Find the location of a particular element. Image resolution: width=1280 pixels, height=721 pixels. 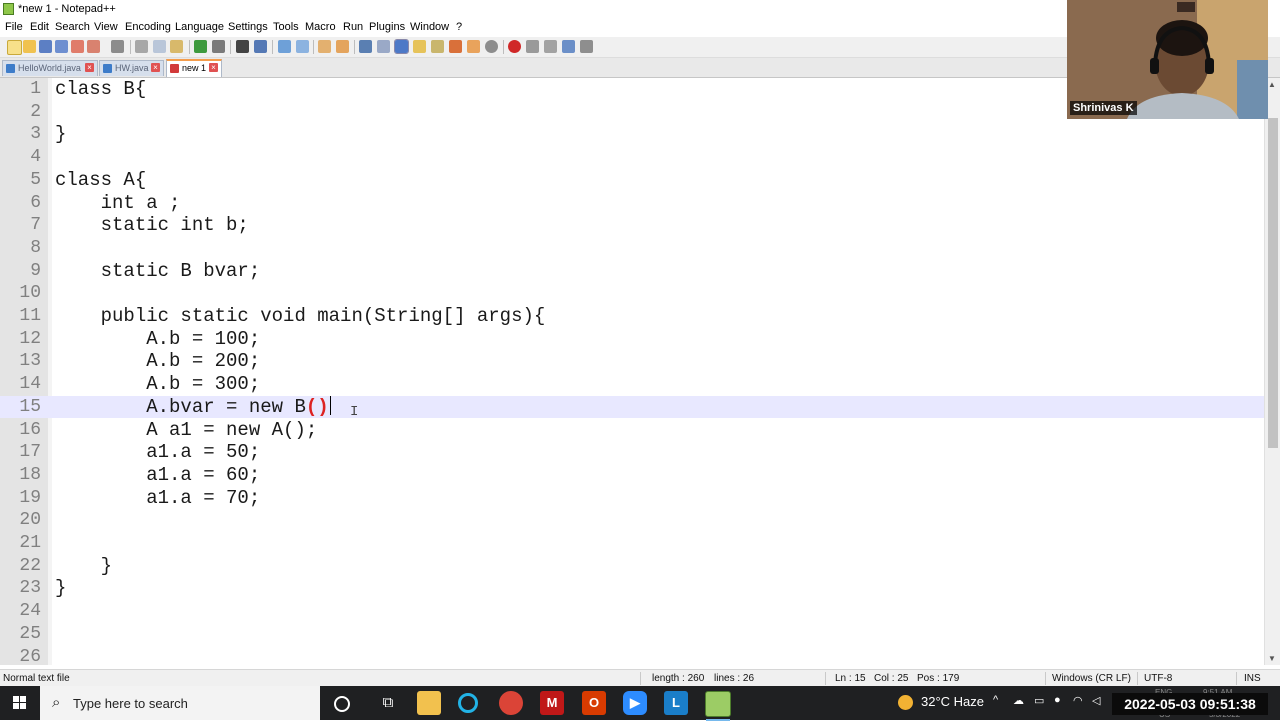

code-line: 6 int a ; is located at coordinates (632, 203).